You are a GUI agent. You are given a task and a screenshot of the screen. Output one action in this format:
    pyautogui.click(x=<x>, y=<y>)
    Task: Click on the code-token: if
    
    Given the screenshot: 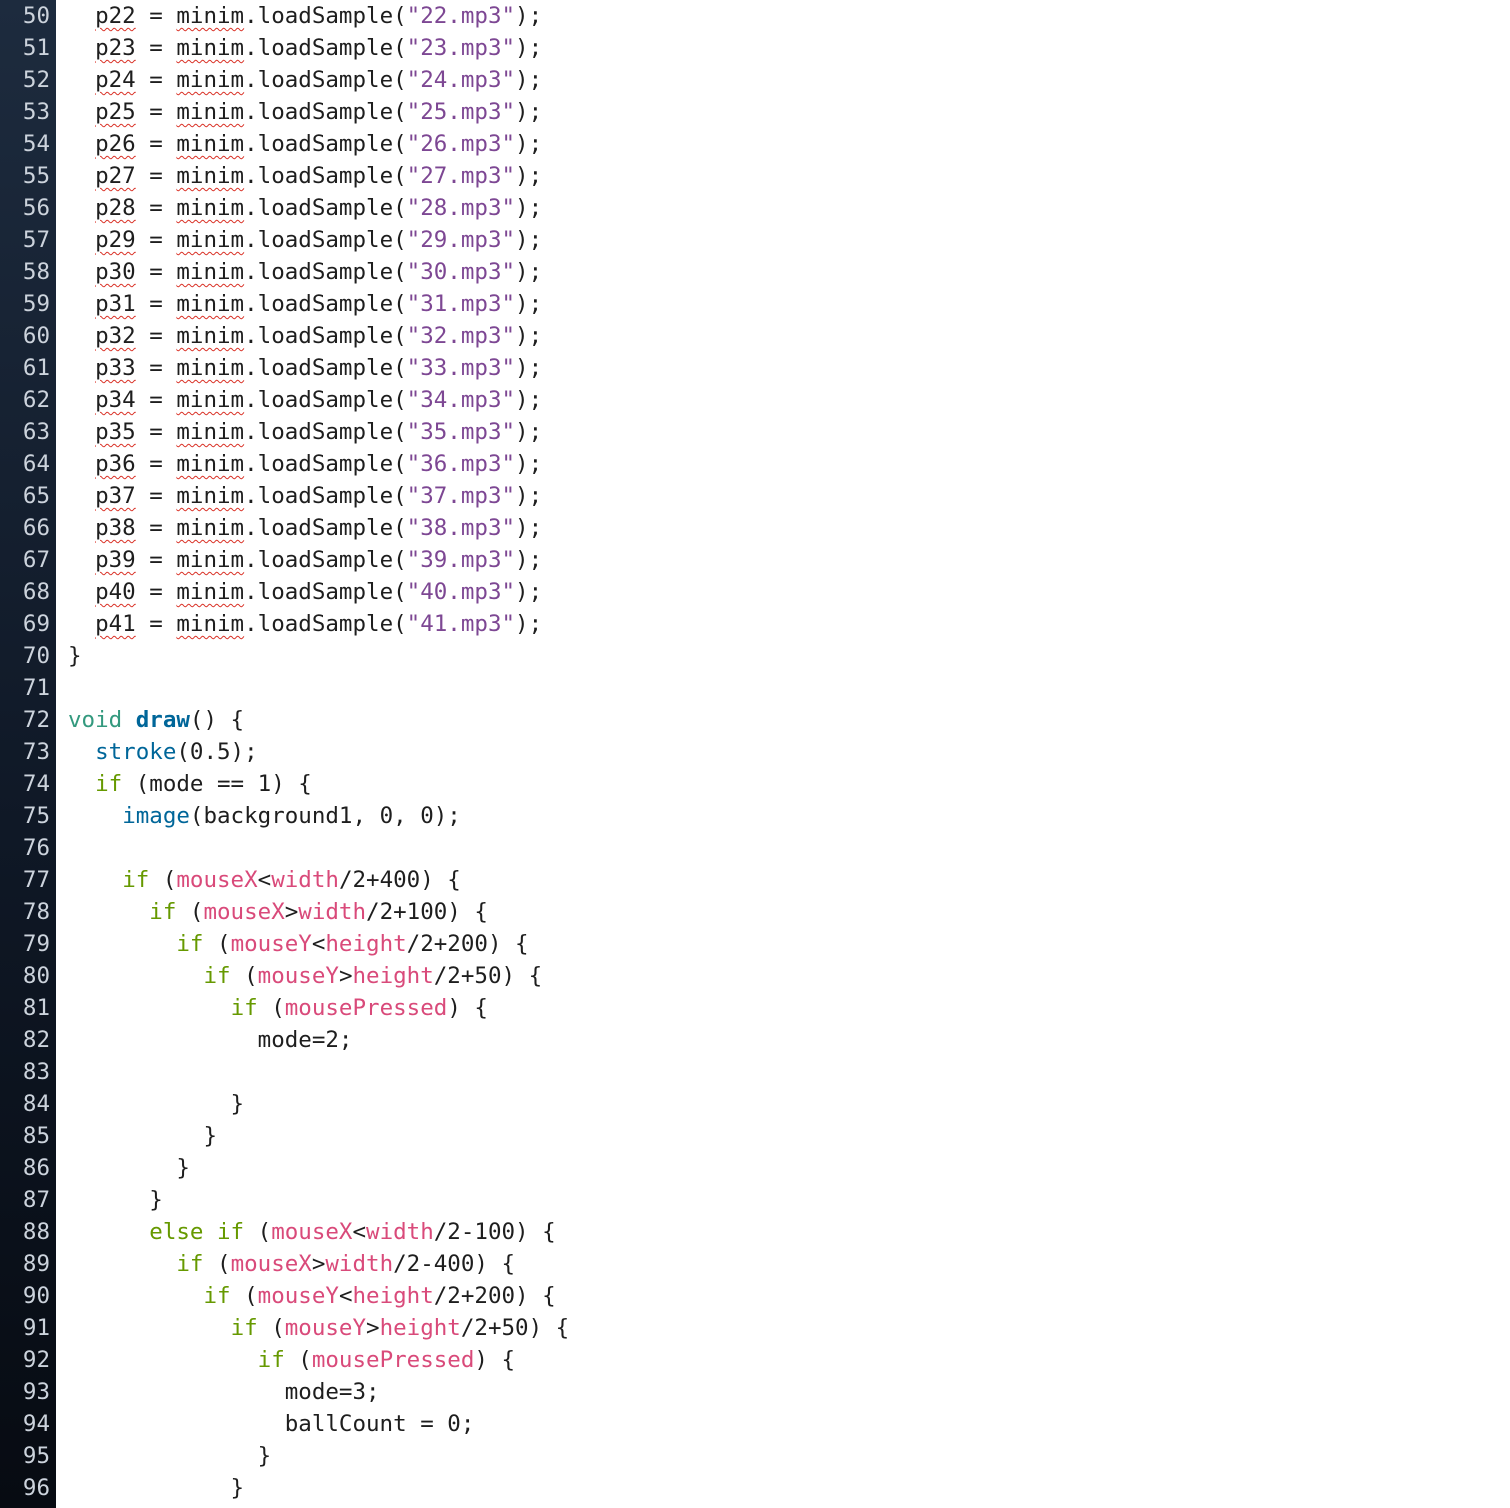 What is the action you would take?
    pyautogui.click(x=271, y=1360)
    